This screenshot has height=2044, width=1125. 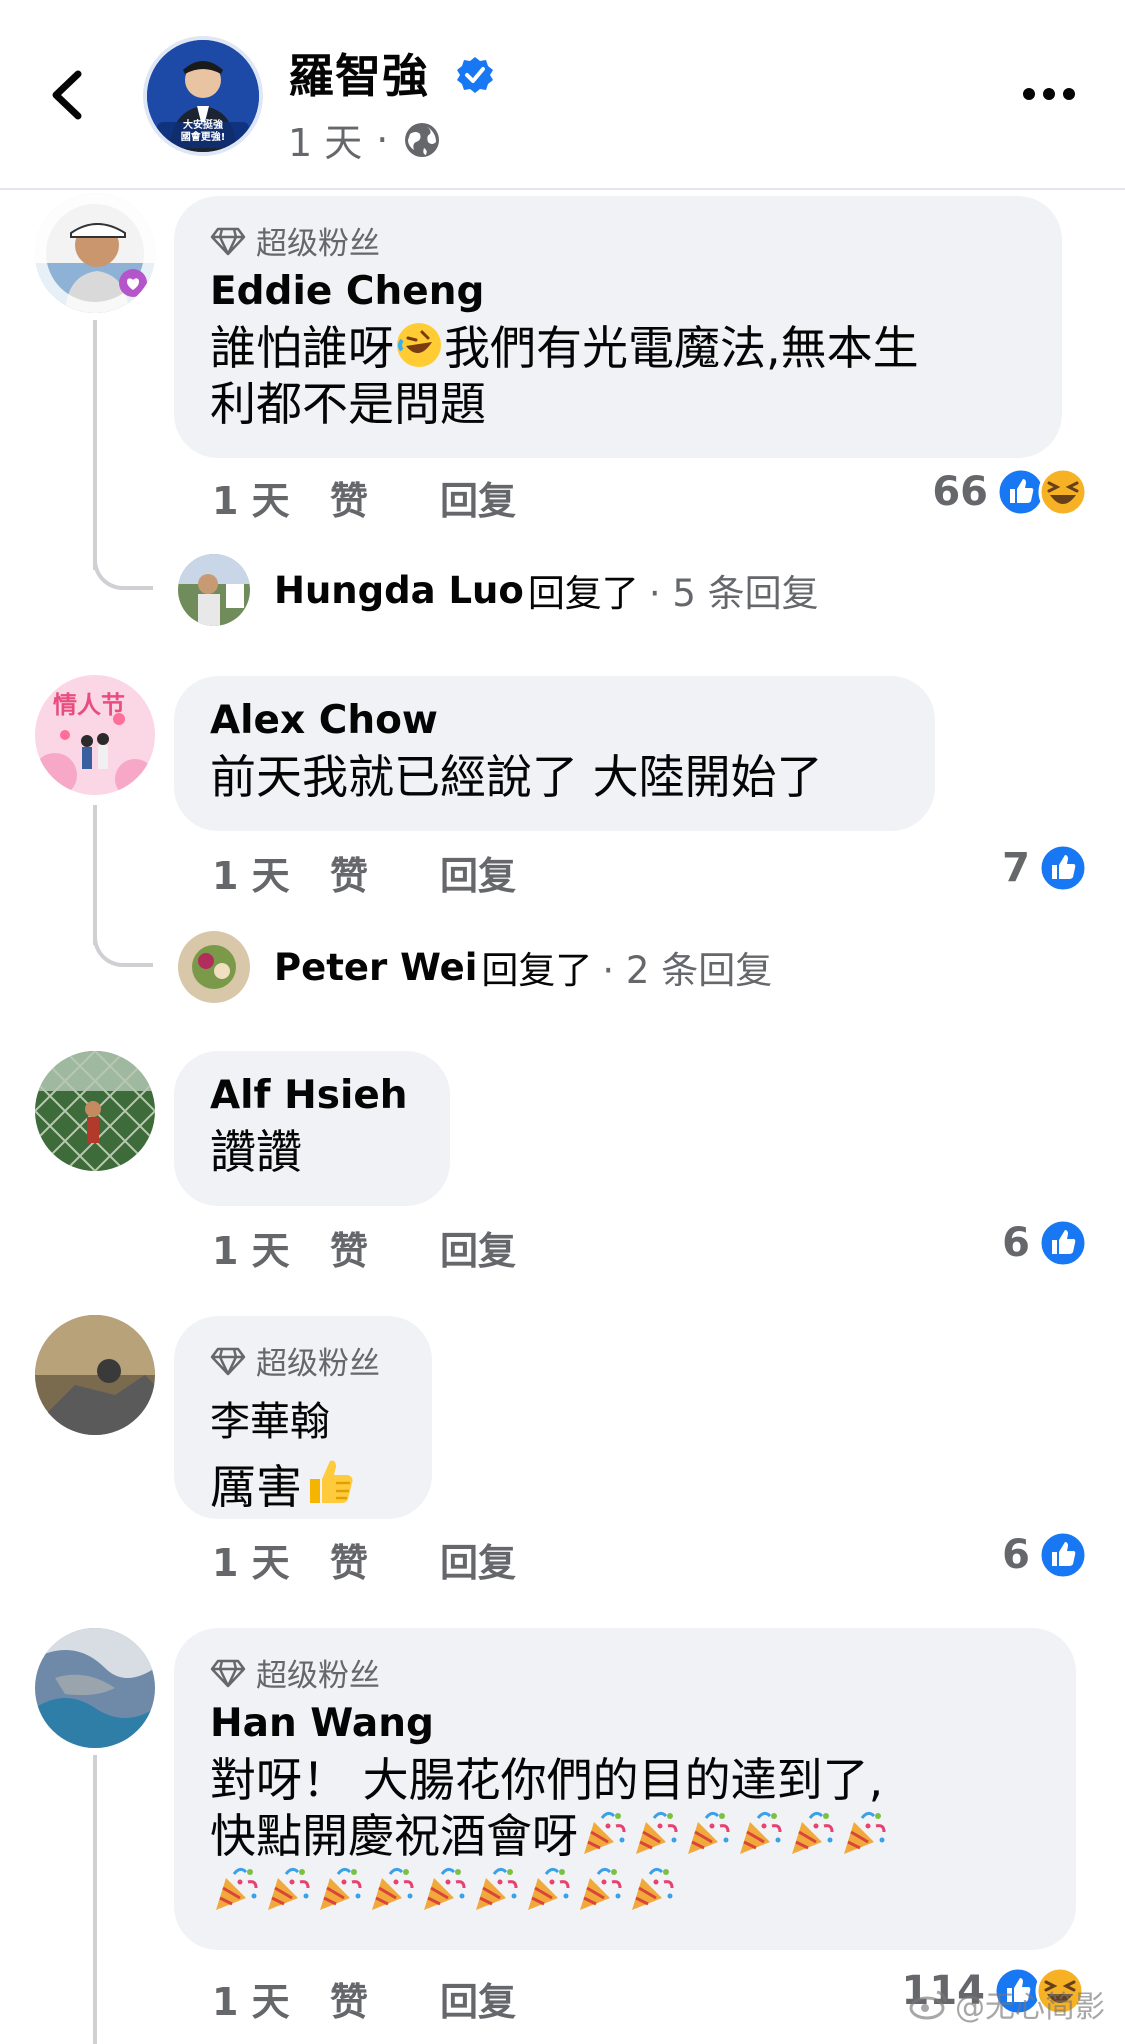 I want to click on commenter-name: Eddie Cheng, so click(x=618, y=291).